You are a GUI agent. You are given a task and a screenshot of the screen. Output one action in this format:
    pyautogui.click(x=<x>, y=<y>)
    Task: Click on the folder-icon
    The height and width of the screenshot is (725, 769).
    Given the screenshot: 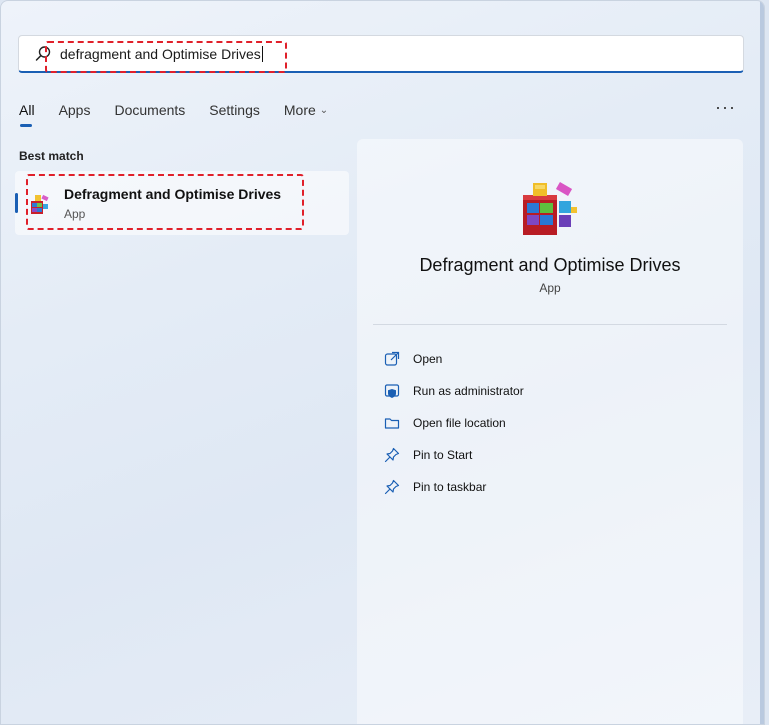 What is the action you would take?
    pyautogui.click(x=392, y=423)
    